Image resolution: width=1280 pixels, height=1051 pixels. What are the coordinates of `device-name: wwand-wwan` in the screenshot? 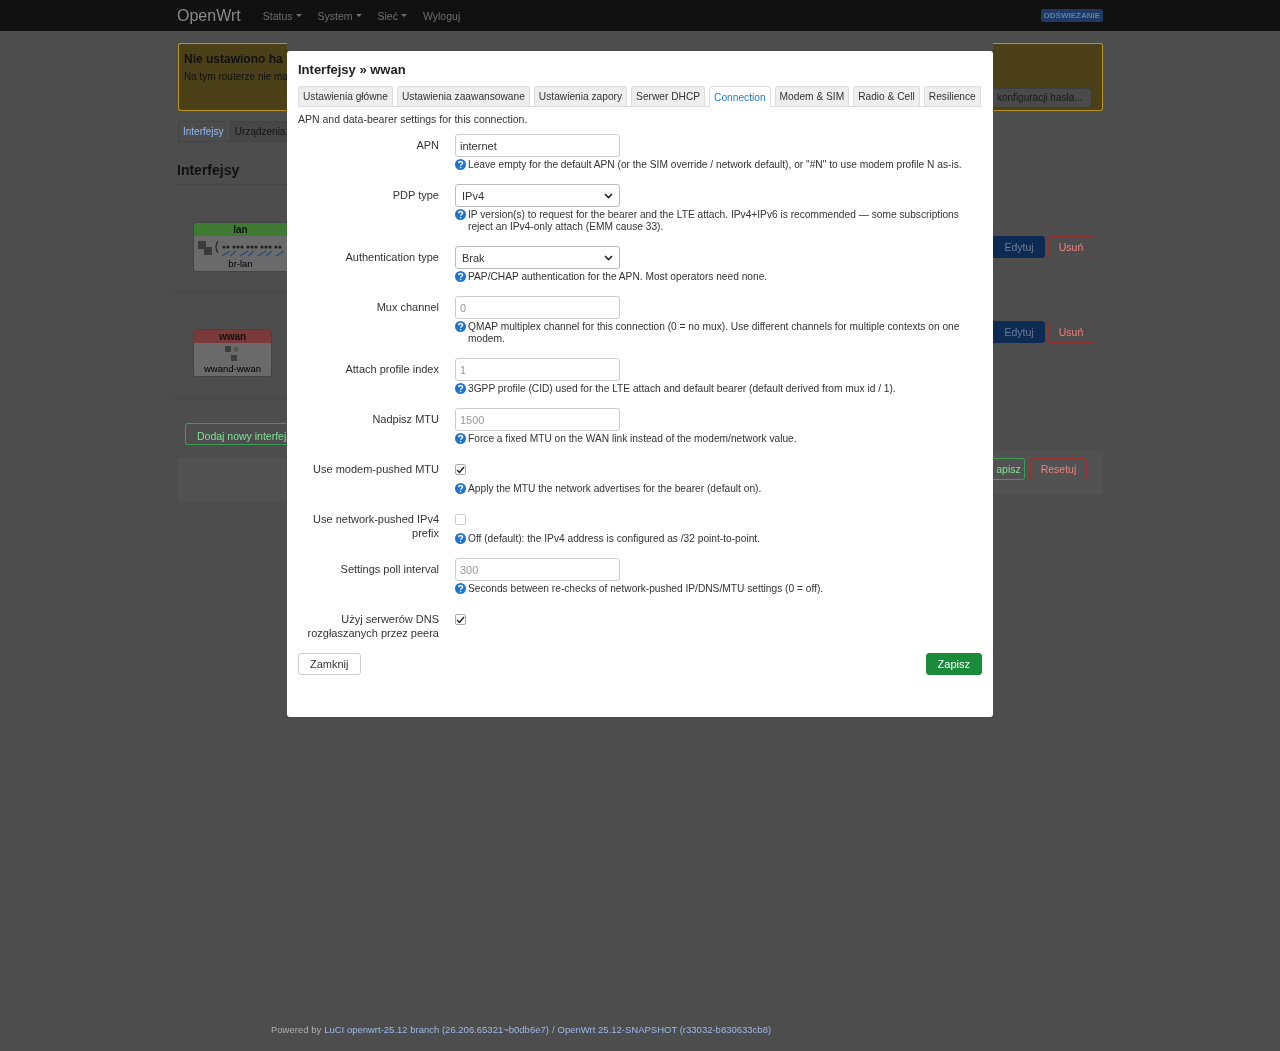 It's located at (232, 368).